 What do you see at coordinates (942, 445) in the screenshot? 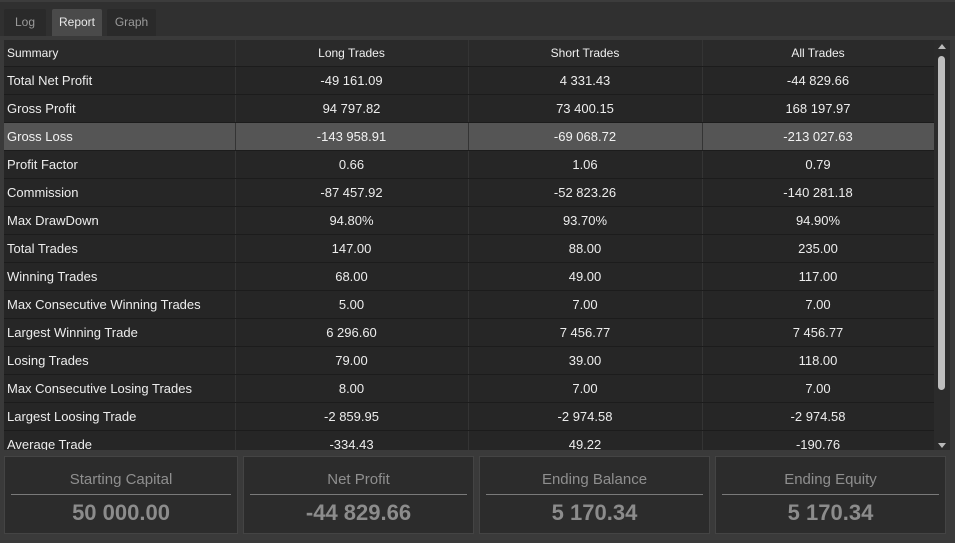
I see `scroll-down-icon` at bounding box center [942, 445].